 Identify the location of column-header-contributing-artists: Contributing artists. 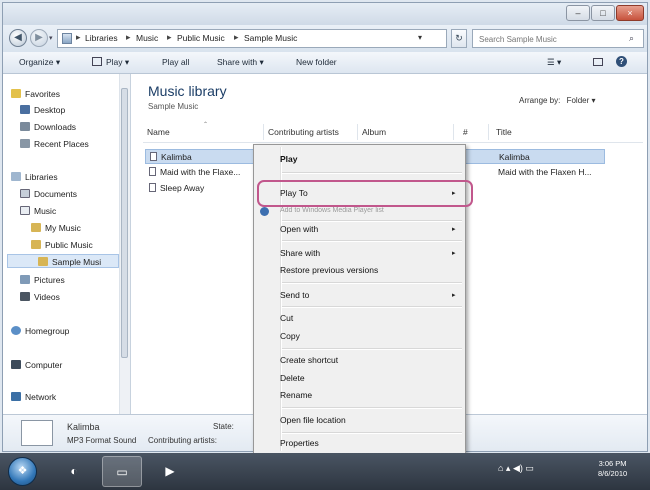
(303, 132).